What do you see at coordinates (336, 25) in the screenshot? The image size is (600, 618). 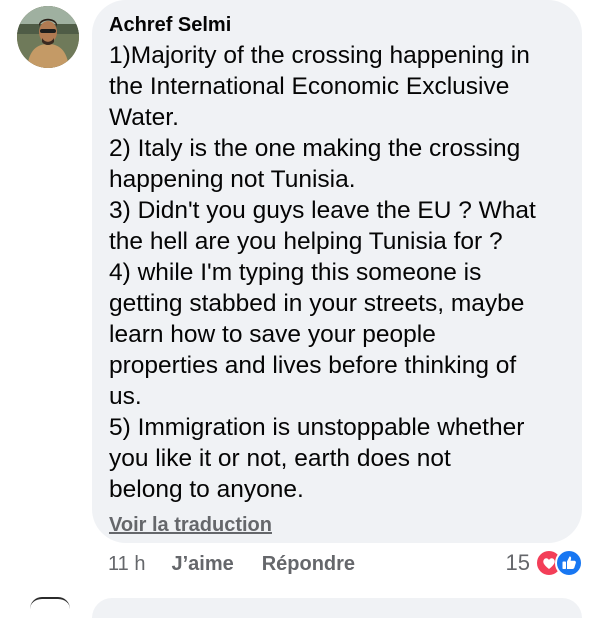 I see `comment-author-name: Achref Selmi` at bounding box center [336, 25].